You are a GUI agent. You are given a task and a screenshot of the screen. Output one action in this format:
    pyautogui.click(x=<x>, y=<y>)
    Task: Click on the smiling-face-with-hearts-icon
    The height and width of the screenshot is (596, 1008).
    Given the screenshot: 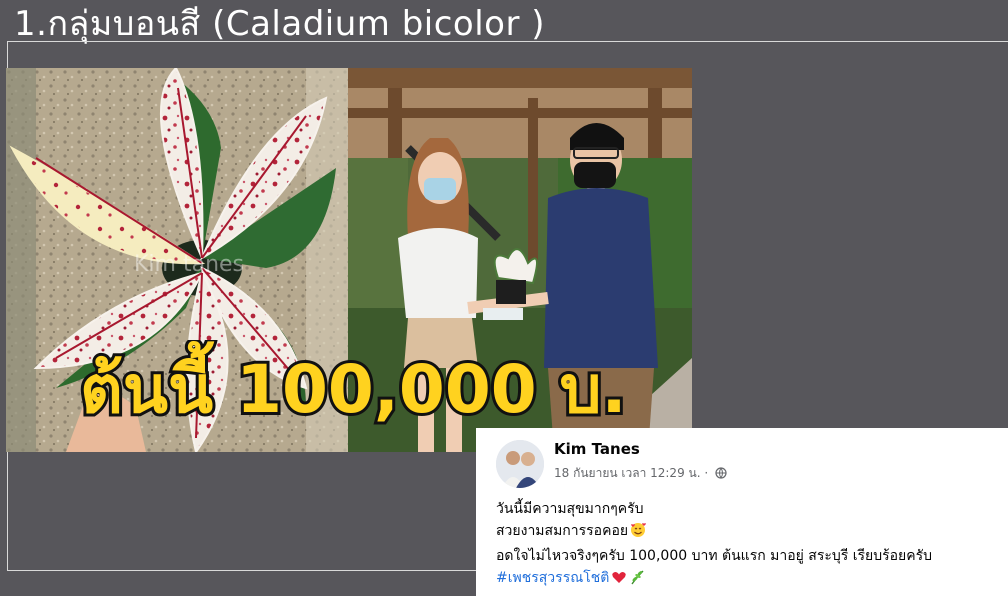 What is the action you would take?
    pyautogui.click(x=638, y=533)
    